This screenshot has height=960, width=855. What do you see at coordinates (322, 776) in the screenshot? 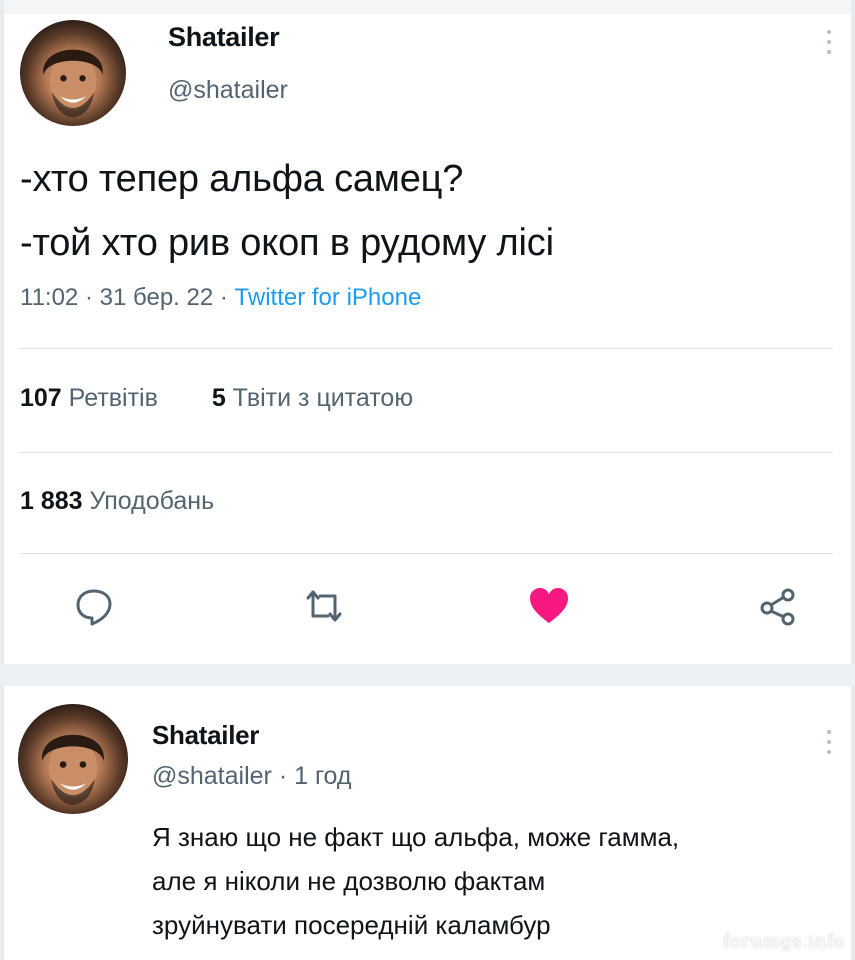
I see `reply-age: 1 год` at bounding box center [322, 776].